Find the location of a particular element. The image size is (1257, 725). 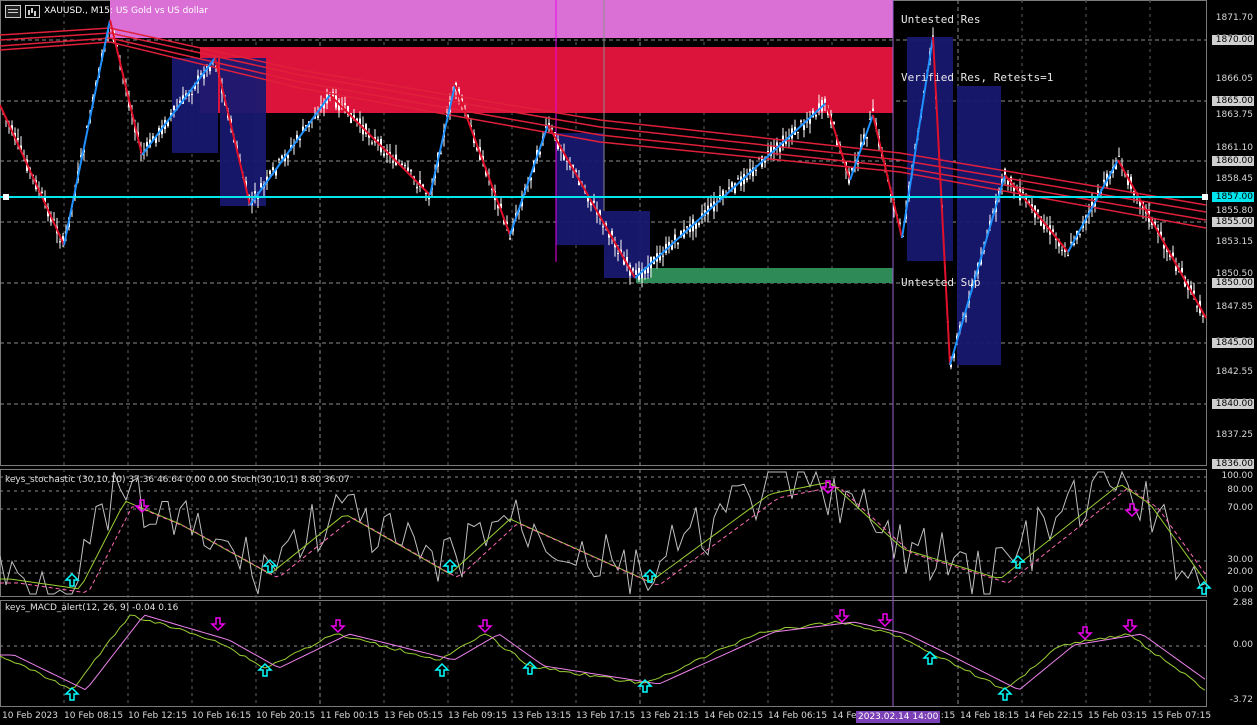

price-box: 1865.00 is located at coordinates (1233, 101).